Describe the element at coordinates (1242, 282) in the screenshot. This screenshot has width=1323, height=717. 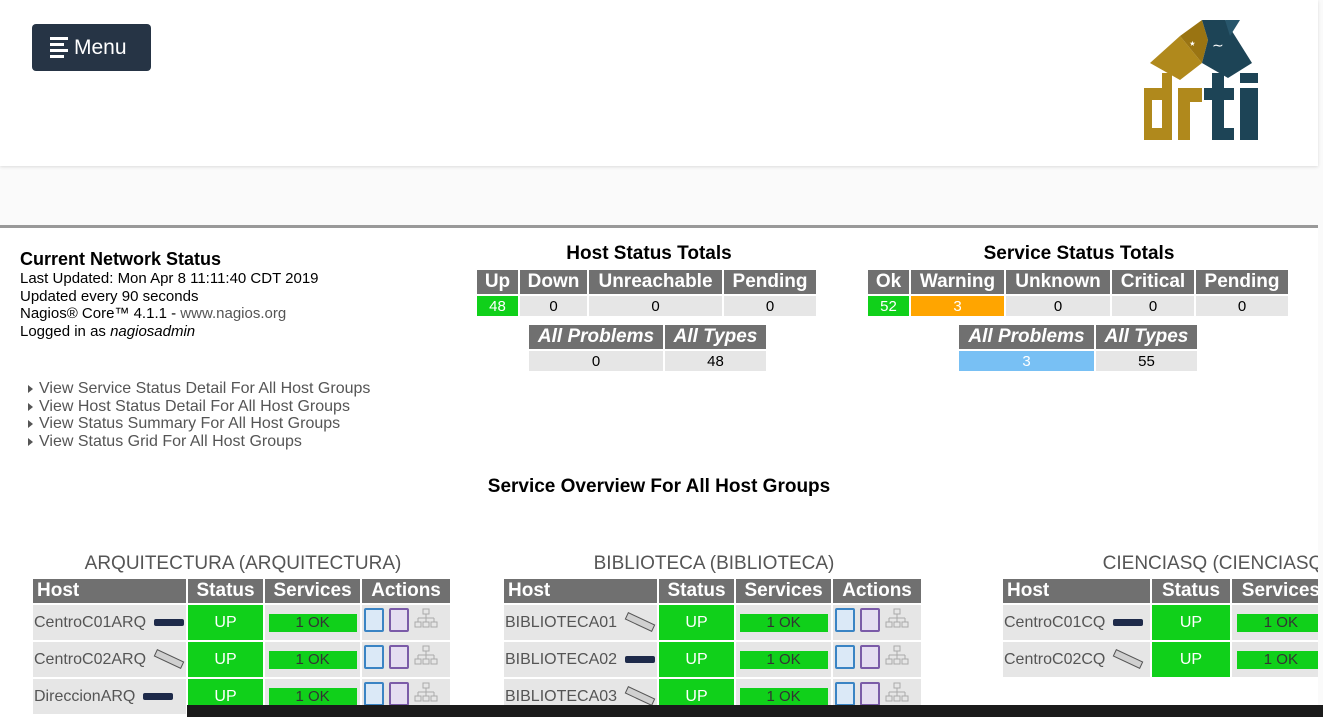
I see `svc-pending-header: Pending` at that location.